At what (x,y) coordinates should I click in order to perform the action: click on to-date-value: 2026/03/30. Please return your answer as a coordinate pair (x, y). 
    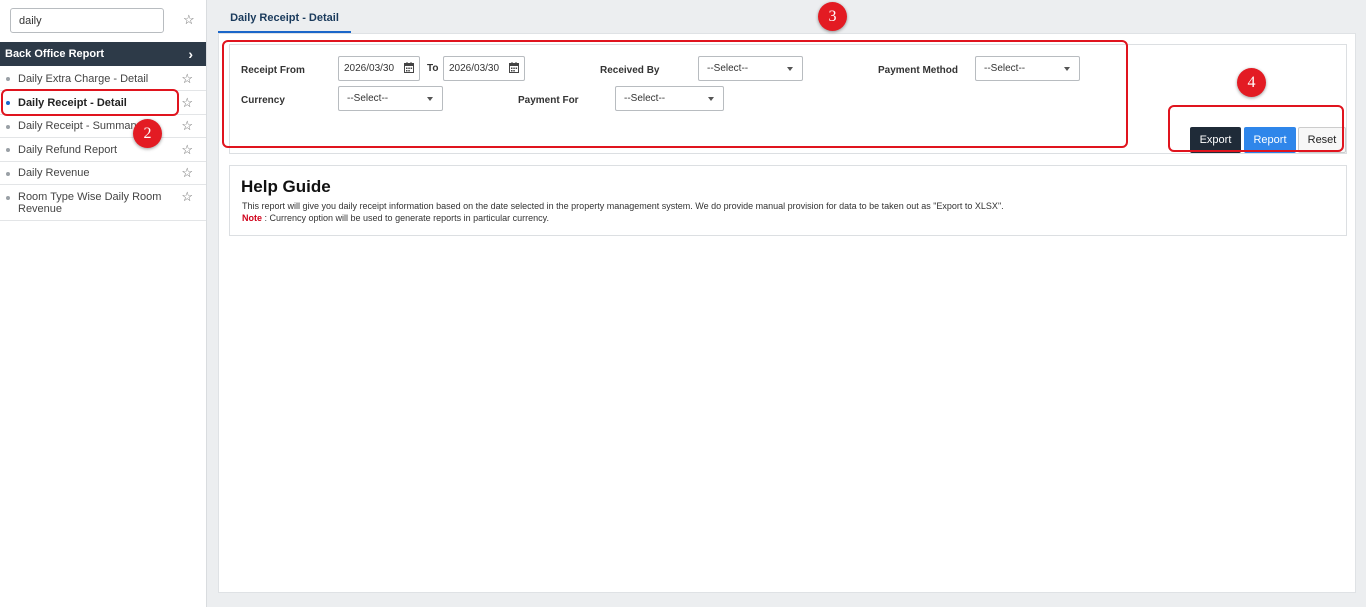
    Looking at the image, I should click on (474, 68).